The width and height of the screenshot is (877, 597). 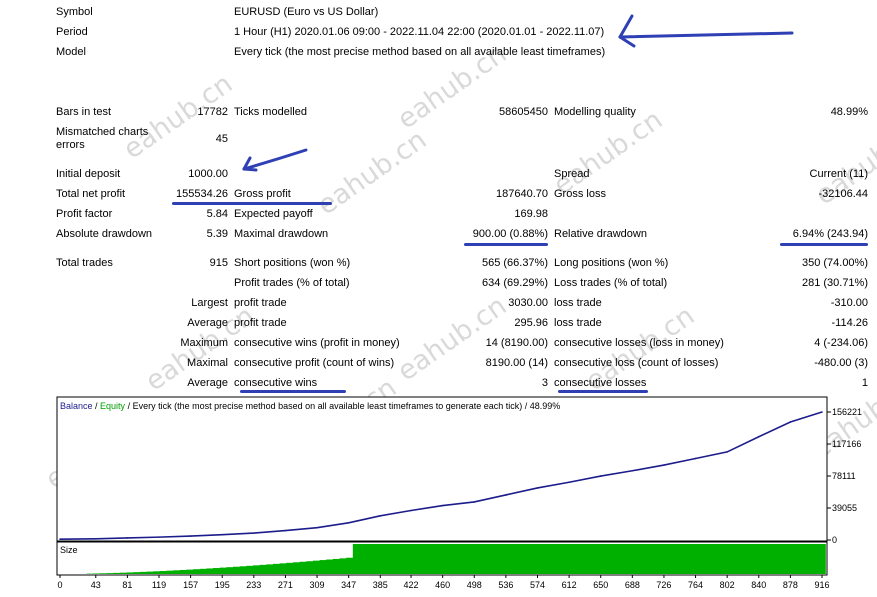 What do you see at coordinates (537, 585) in the screenshot?
I see `x-tick-label: 574` at bounding box center [537, 585].